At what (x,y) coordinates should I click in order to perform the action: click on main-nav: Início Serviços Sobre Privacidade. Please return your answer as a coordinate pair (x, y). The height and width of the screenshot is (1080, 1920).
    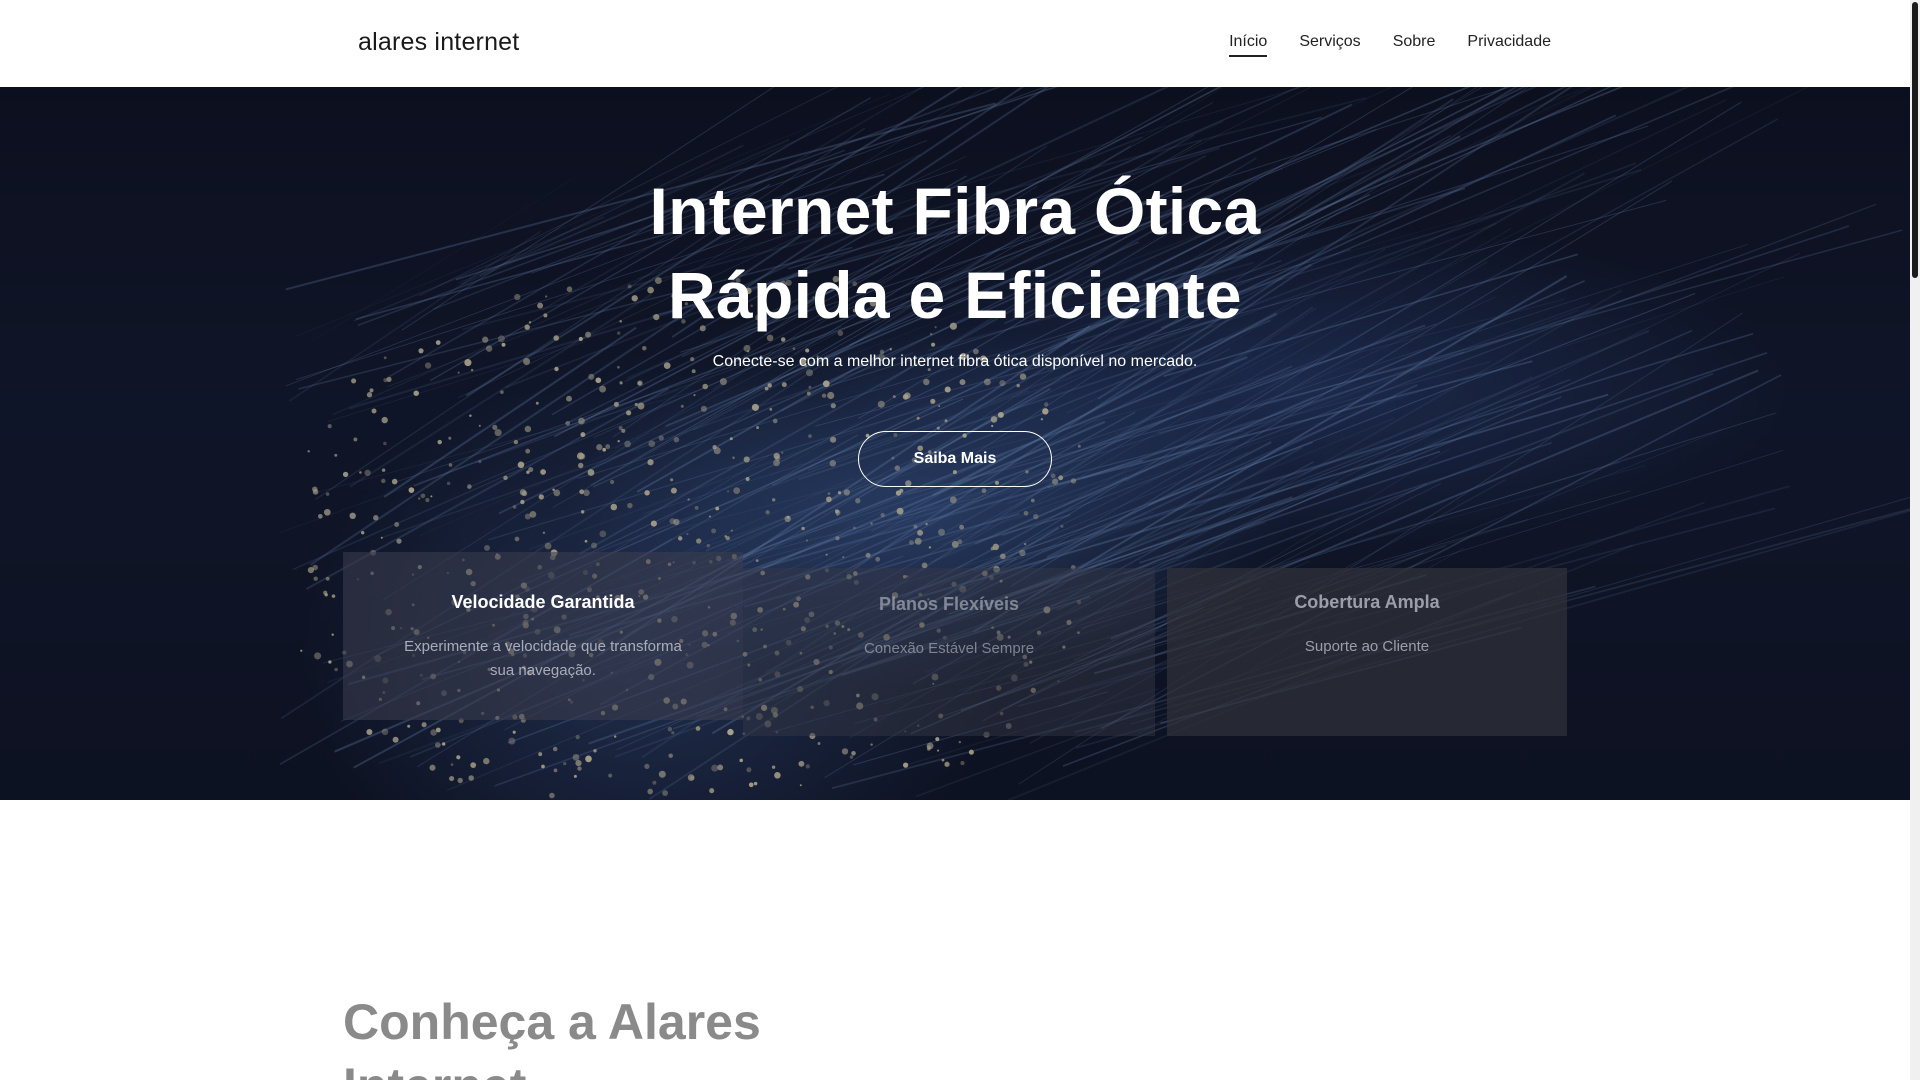
    Looking at the image, I should click on (1390, 44).